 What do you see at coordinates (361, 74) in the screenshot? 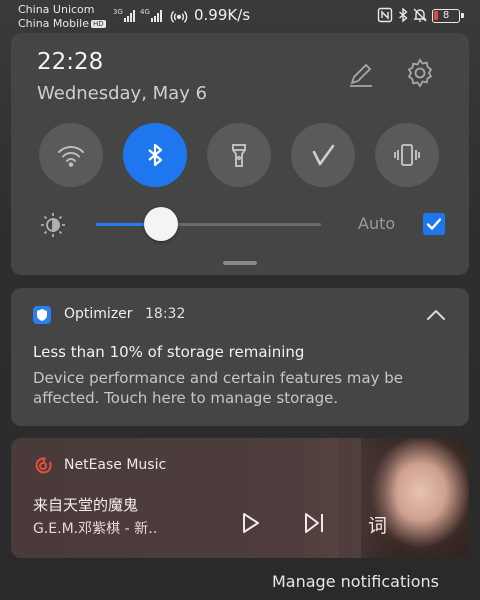
I see `edit-pencil-icon` at bounding box center [361, 74].